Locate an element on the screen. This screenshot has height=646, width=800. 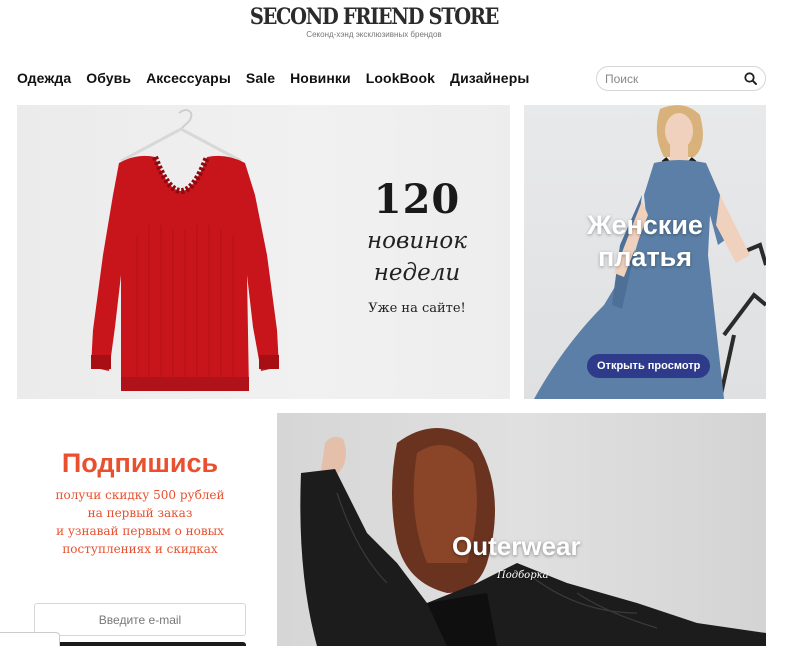
subscribe-line-3: и узнавай первым о новых is located at coordinates (140, 531).